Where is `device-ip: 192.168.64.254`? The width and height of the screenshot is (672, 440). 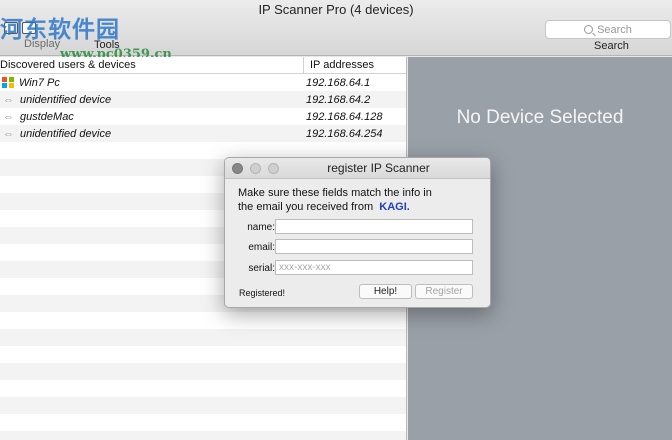
device-ip: 192.168.64.254 is located at coordinates (344, 133).